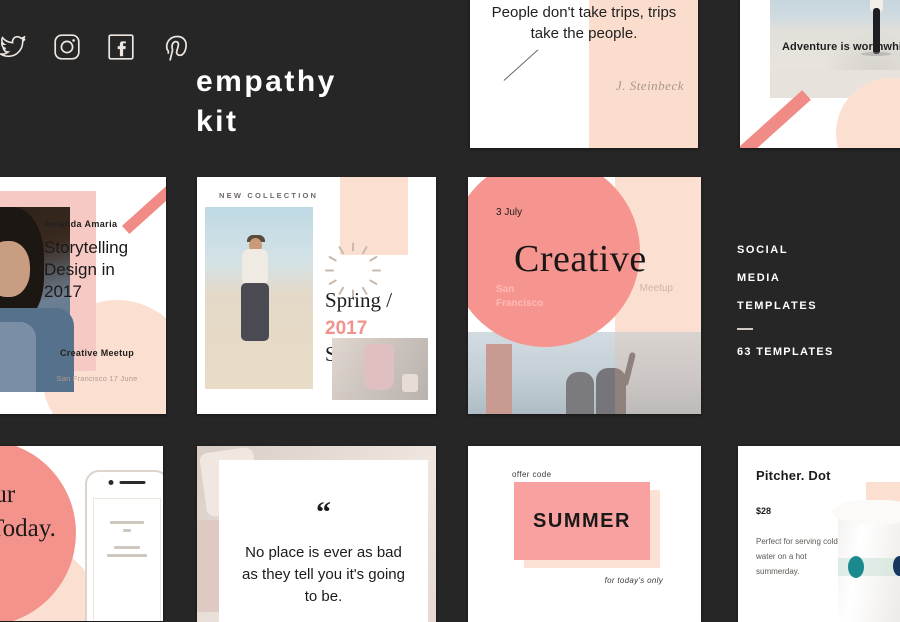  Describe the element at coordinates (532, 474) in the screenshot. I see `offer-code-label: offer code` at that location.